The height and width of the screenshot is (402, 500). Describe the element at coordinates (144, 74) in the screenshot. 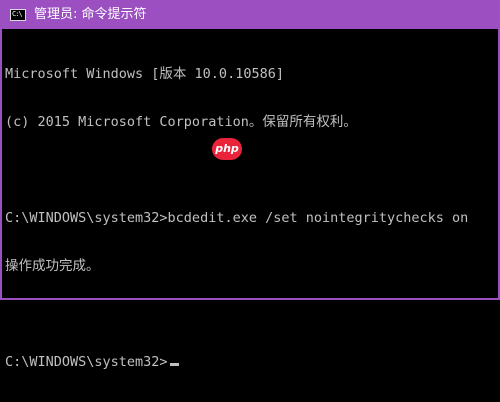

I see `console-line-version: Microsoft Windows [版本 10.0.10586]` at that location.